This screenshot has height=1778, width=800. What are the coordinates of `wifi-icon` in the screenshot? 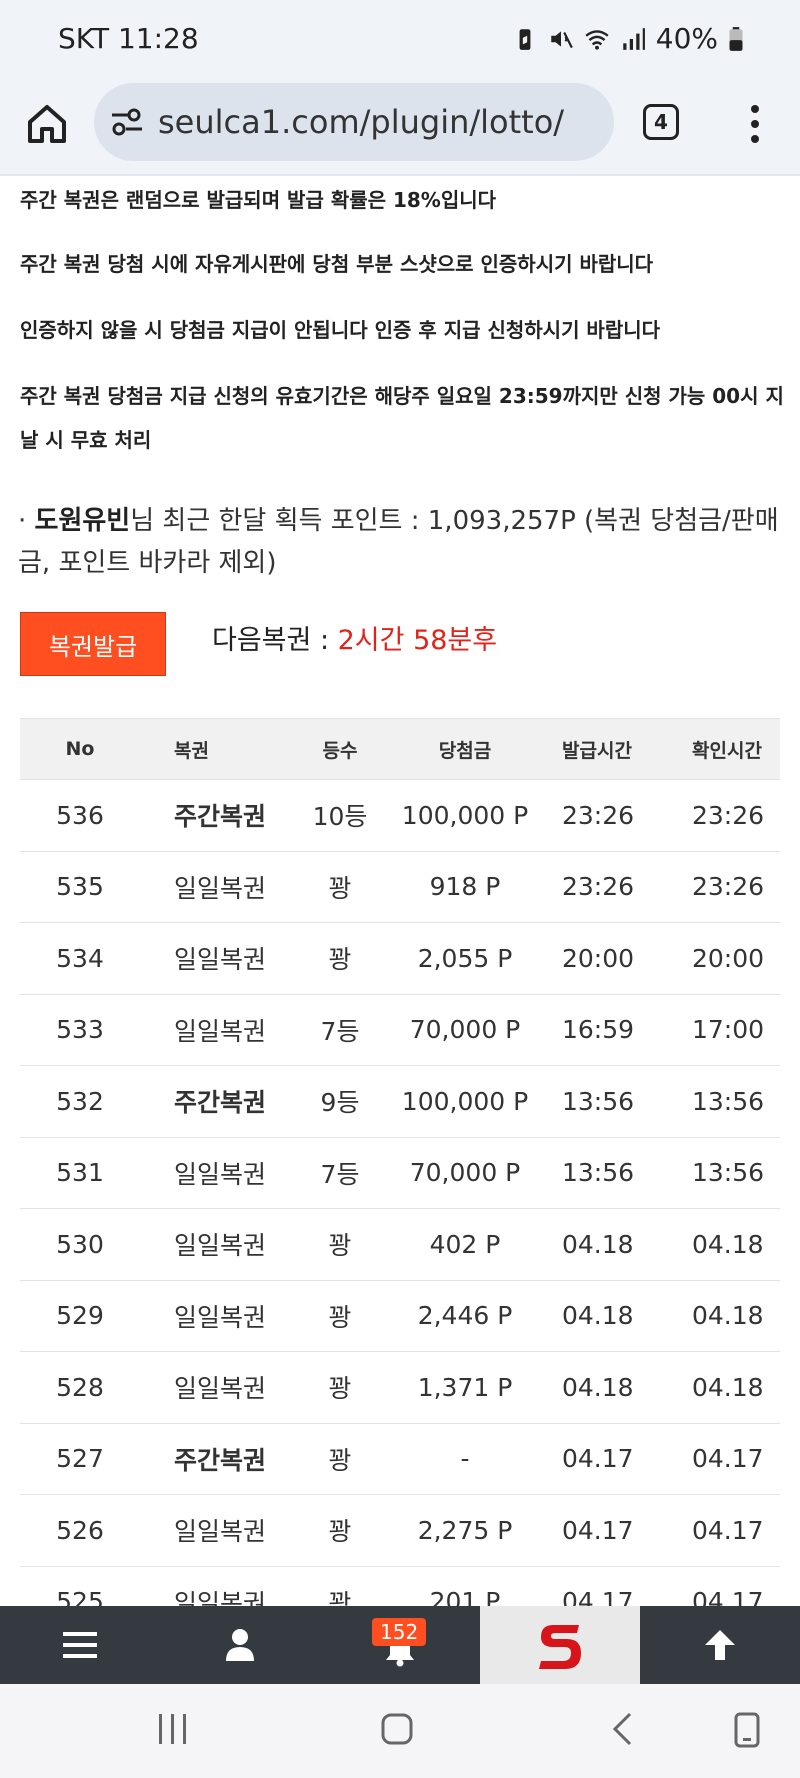 It's located at (597, 39).